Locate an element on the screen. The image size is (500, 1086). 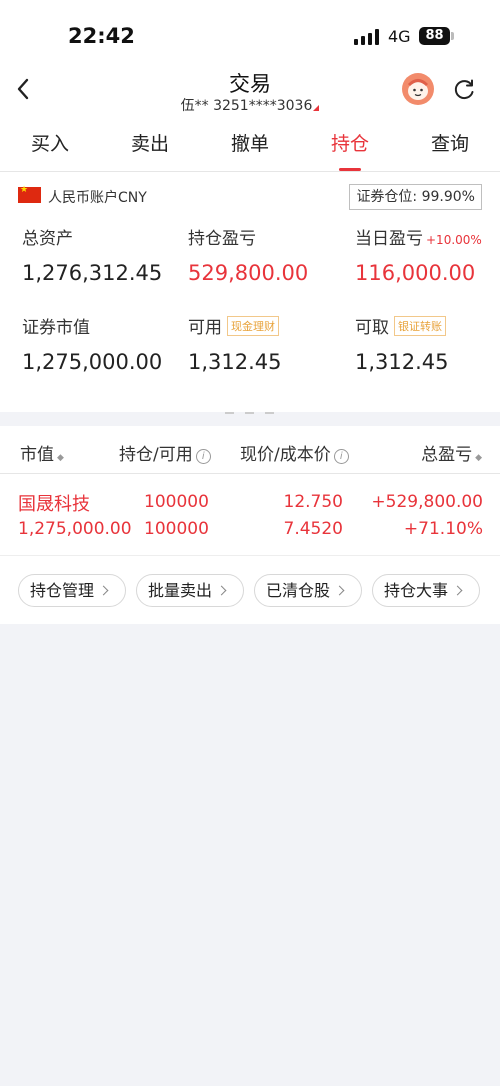
available: 可用 现金理财 1,312.45 is located at coordinates (235, 343).